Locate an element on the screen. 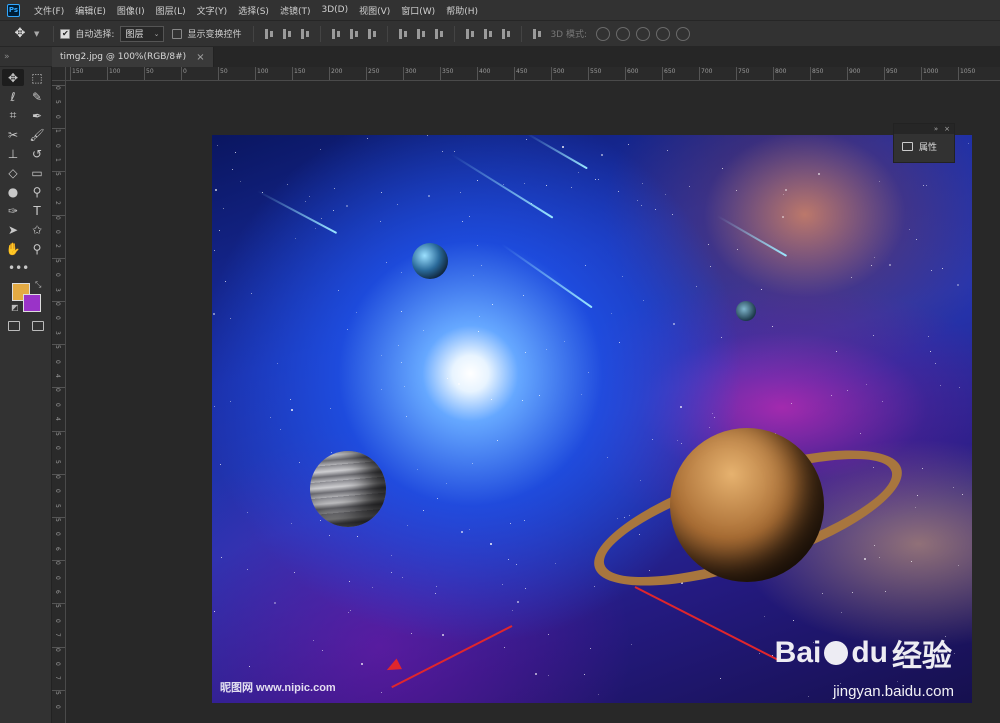 The width and height of the screenshot is (1000, 723). menu-view: 视图(V) is located at coordinates (374, 10).